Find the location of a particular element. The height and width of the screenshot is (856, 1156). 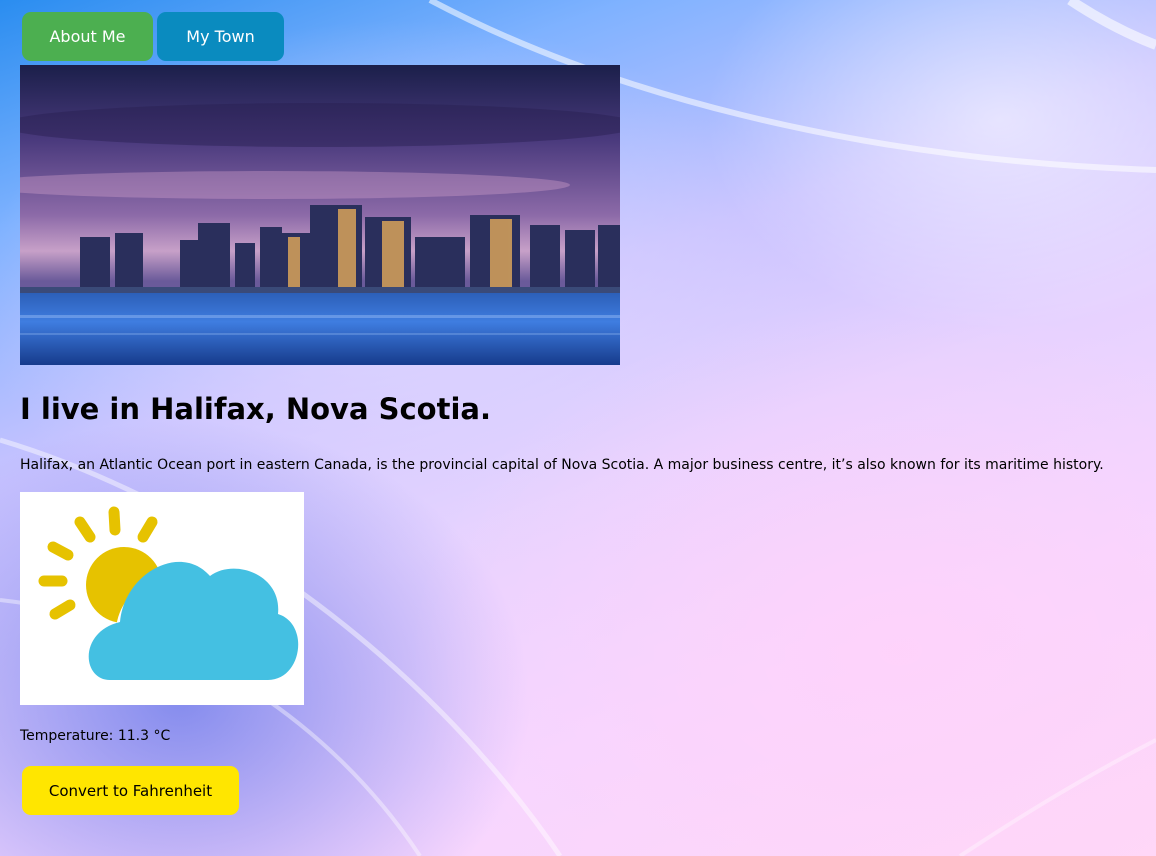

partly-cloudy-icon is located at coordinates (162, 598).